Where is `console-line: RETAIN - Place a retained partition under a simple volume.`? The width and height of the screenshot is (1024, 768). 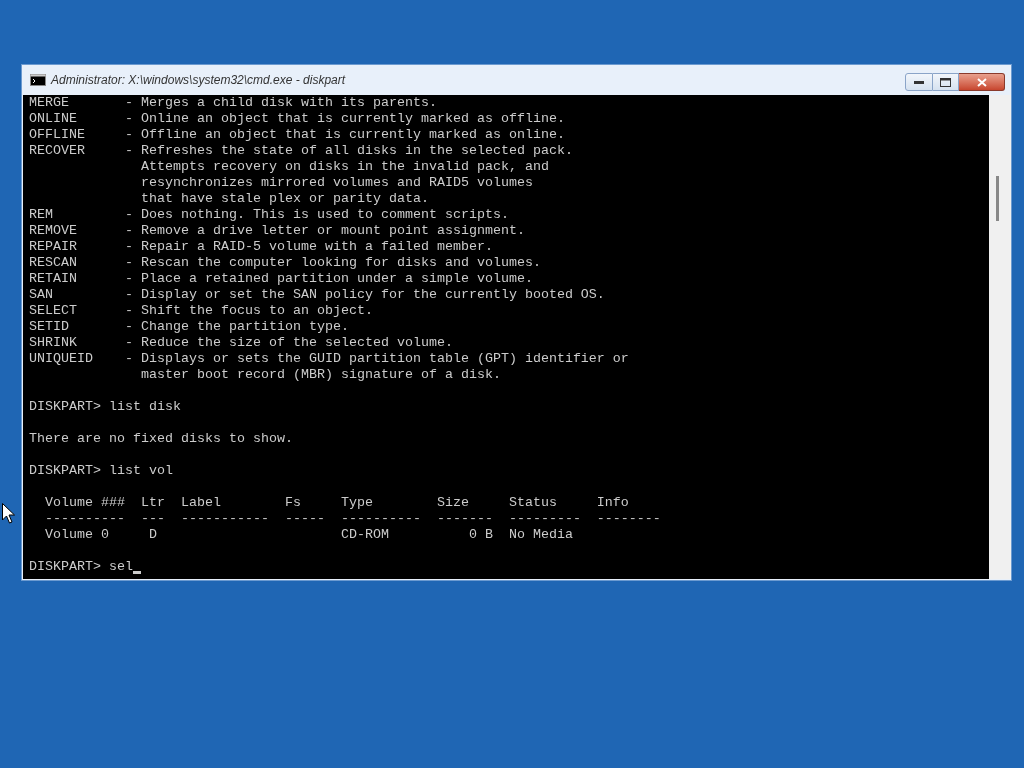
console-line: RETAIN - Place a retained partition under a simple volume. is located at coordinates (281, 279).